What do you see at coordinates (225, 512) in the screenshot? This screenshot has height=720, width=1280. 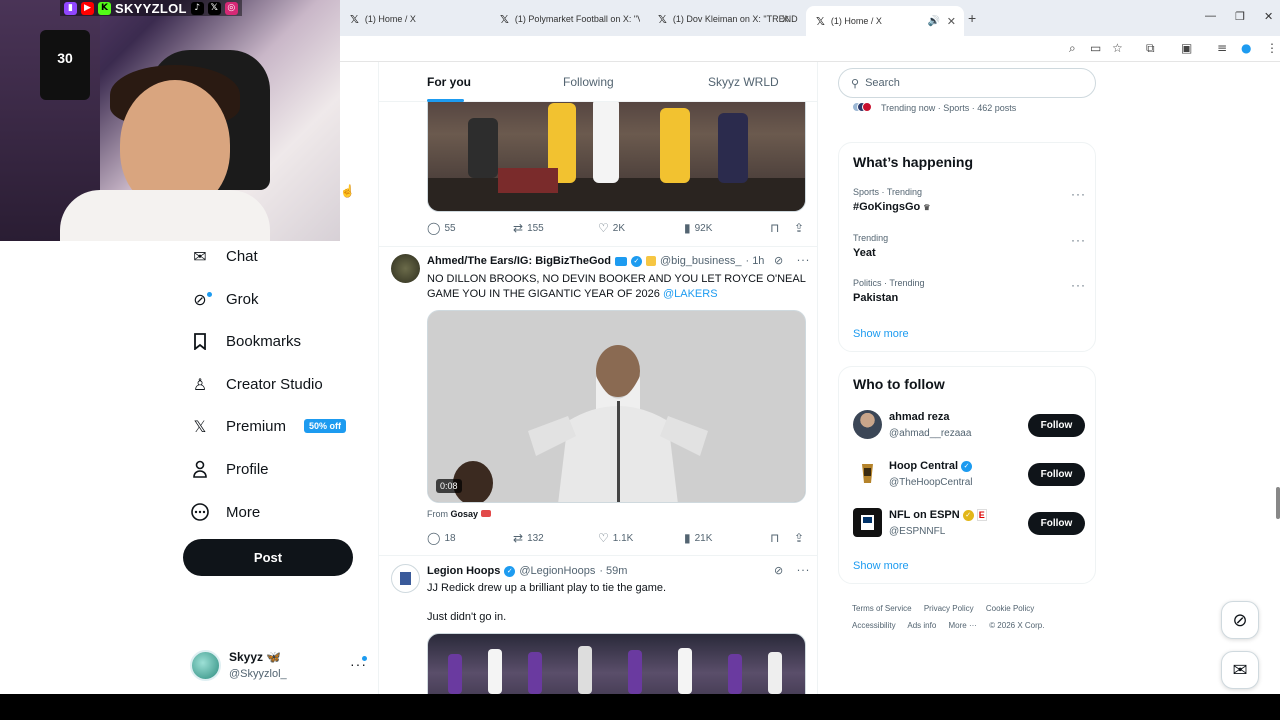 I see `nav-item-more: More` at bounding box center [225, 512].